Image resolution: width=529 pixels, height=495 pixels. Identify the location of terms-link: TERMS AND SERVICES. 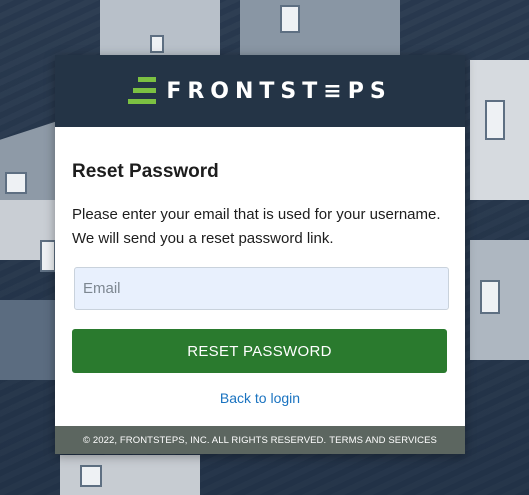
(383, 440).